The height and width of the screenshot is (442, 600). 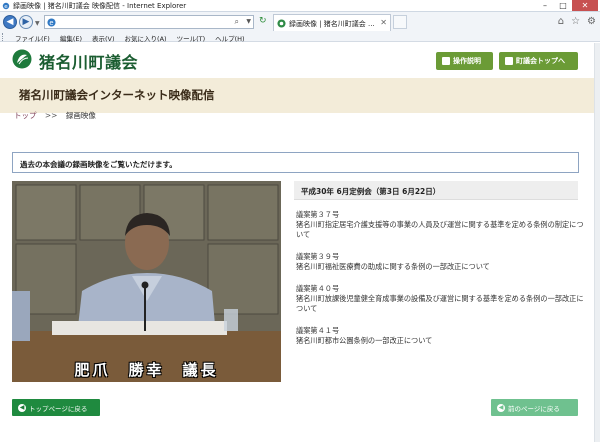 What do you see at coordinates (80, 115) in the screenshot?
I see `breadcrumb-current: 録画映像` at bounding box center [80, 115].